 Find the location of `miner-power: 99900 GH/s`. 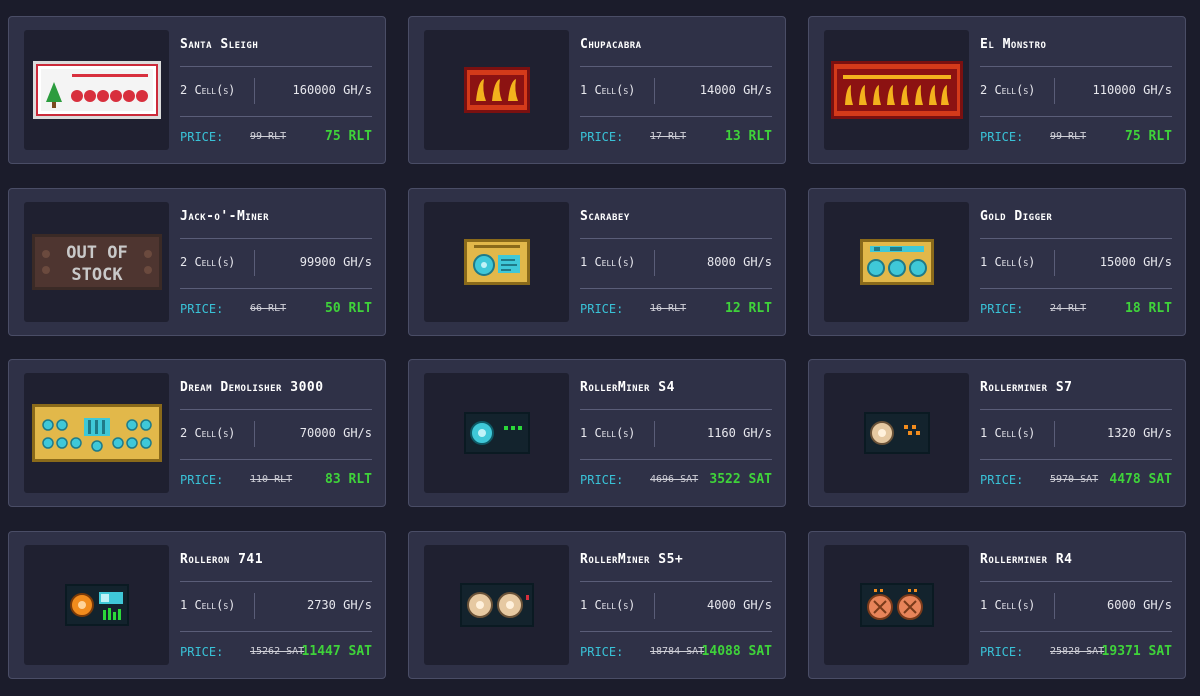

miner-power: 99900 GH/s is located at coordinates (335, 262).